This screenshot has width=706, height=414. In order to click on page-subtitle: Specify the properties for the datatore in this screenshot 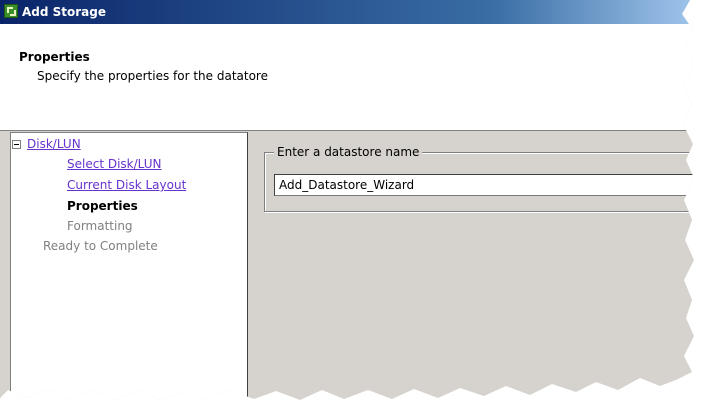, I will do `click(152, 76)`.